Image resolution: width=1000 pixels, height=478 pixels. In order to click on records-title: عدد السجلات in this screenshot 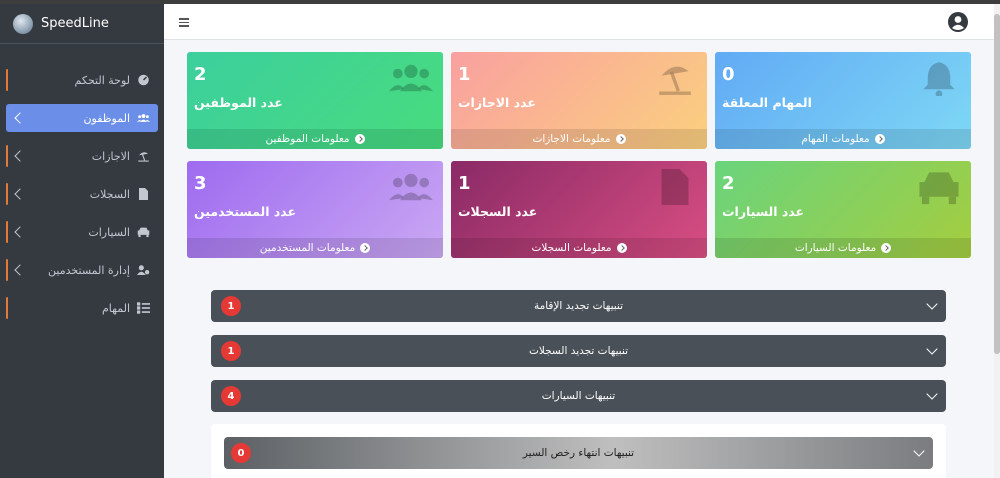, I will do `click(498, 211)`.